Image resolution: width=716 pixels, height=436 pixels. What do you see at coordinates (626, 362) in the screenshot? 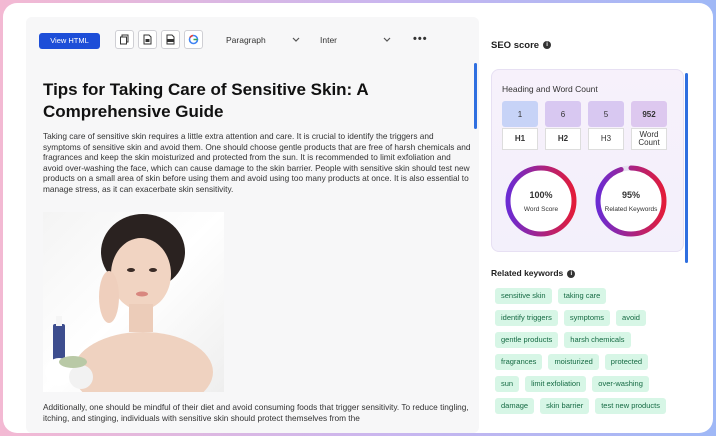
I see `keyword-chip: protected` at bounding box center [626, 362].